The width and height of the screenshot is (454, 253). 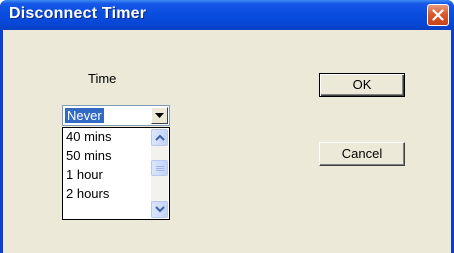 What do you see at coordinates (159, 168) in the screenshot?
I see `scroll-thumb` at bounding box center [159, 168].